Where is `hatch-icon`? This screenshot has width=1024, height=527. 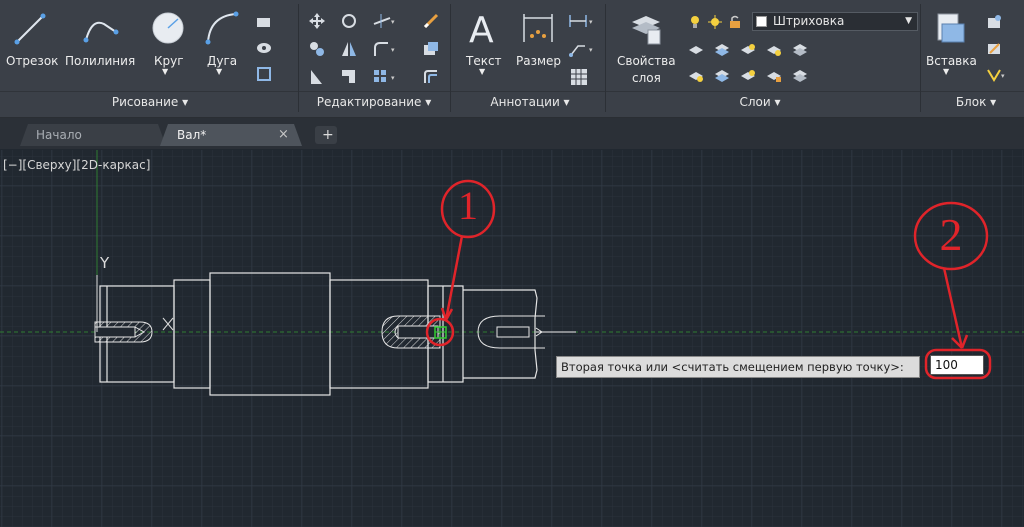
hatch-icon is located at coordinates (264, 47).